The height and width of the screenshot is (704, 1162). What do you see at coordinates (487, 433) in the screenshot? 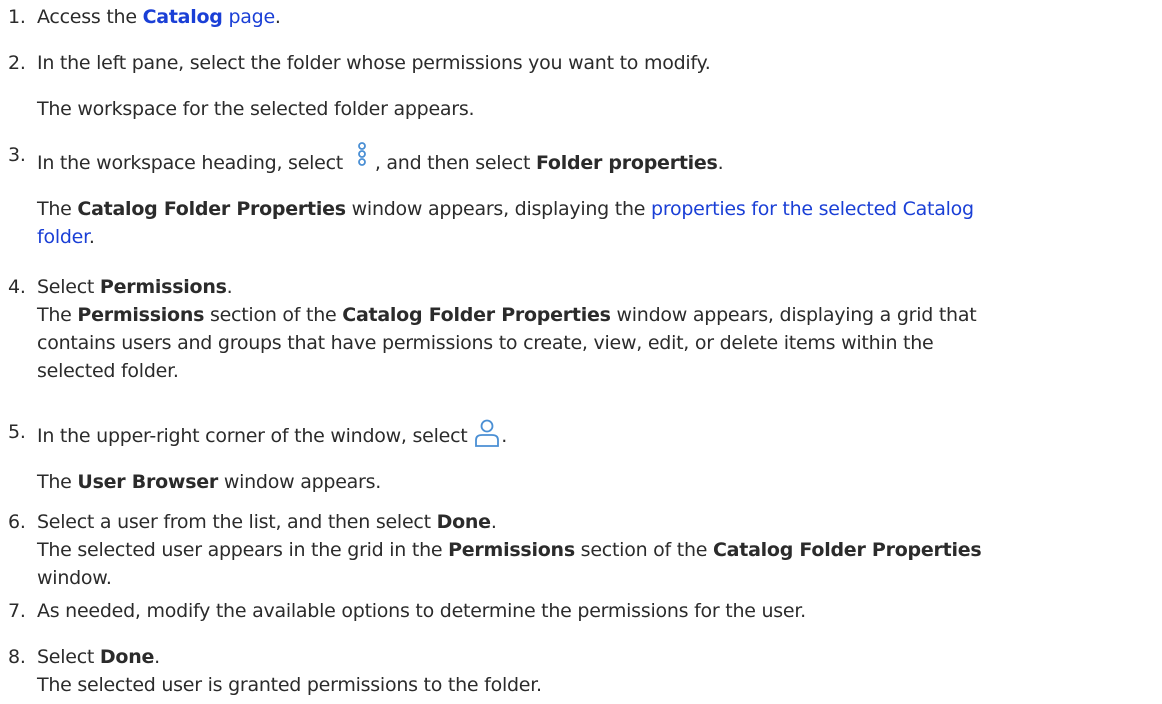
I see `add-user-icon` at bounding box center [487, 433].